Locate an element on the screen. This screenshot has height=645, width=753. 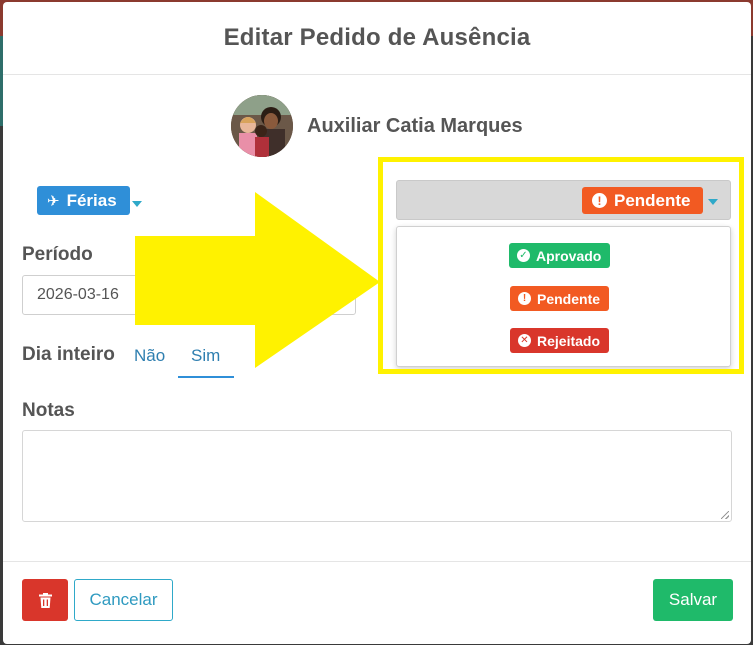
all-day-label: Dia inteiro is located at coordinates (68, 354).